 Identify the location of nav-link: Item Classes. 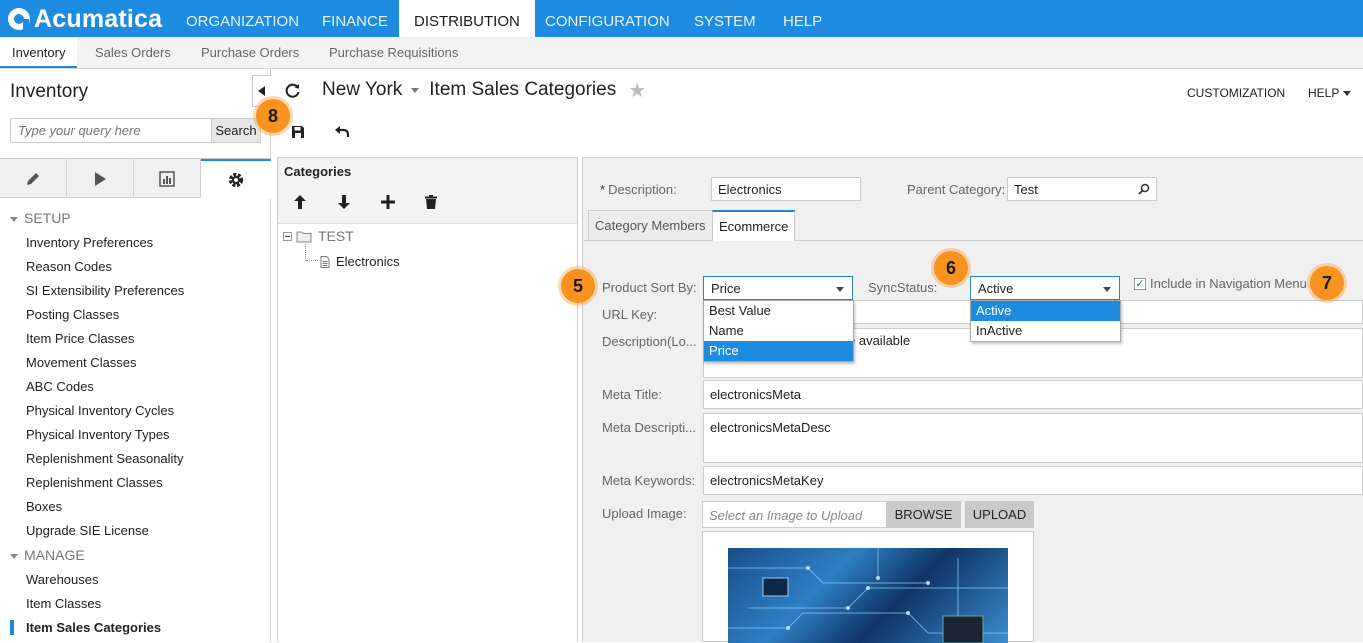
(63, 603).